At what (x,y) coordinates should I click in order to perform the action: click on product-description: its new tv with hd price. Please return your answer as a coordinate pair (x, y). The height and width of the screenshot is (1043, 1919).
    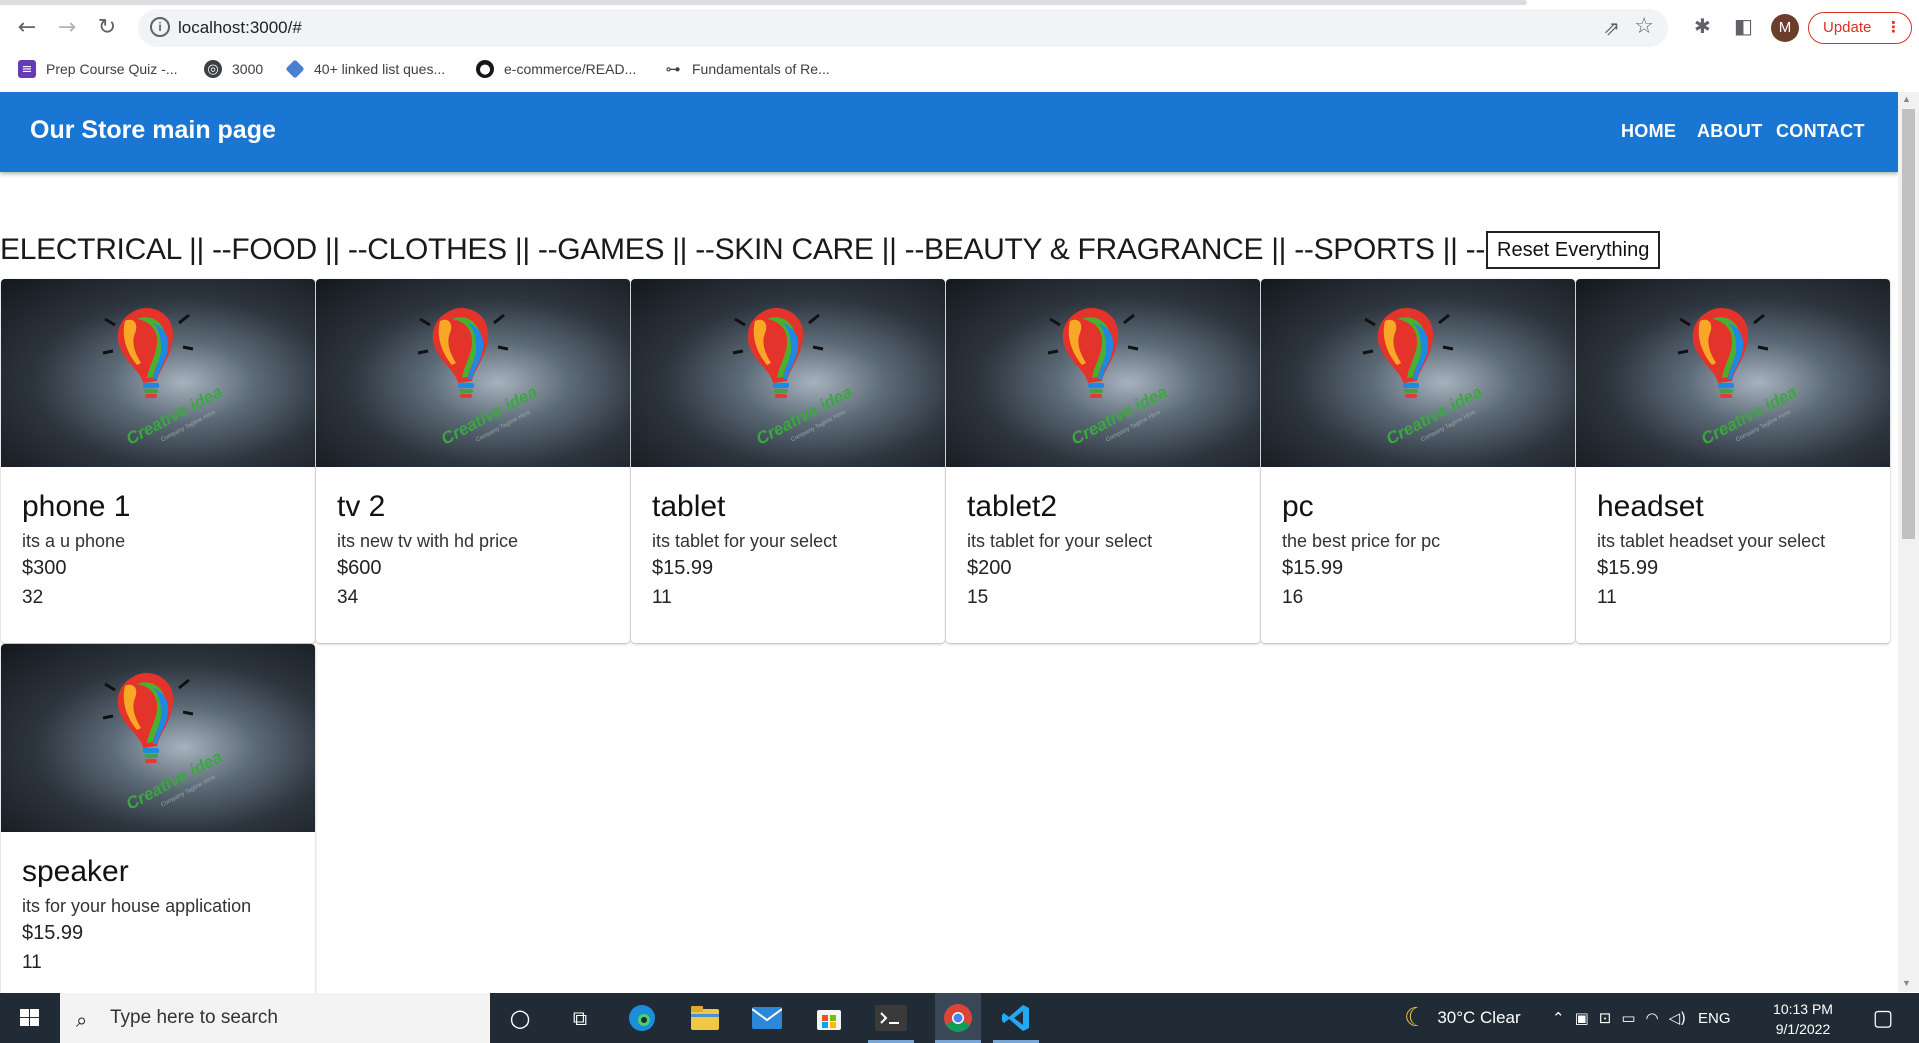
    Looking at the image, I should click on (428, 541).